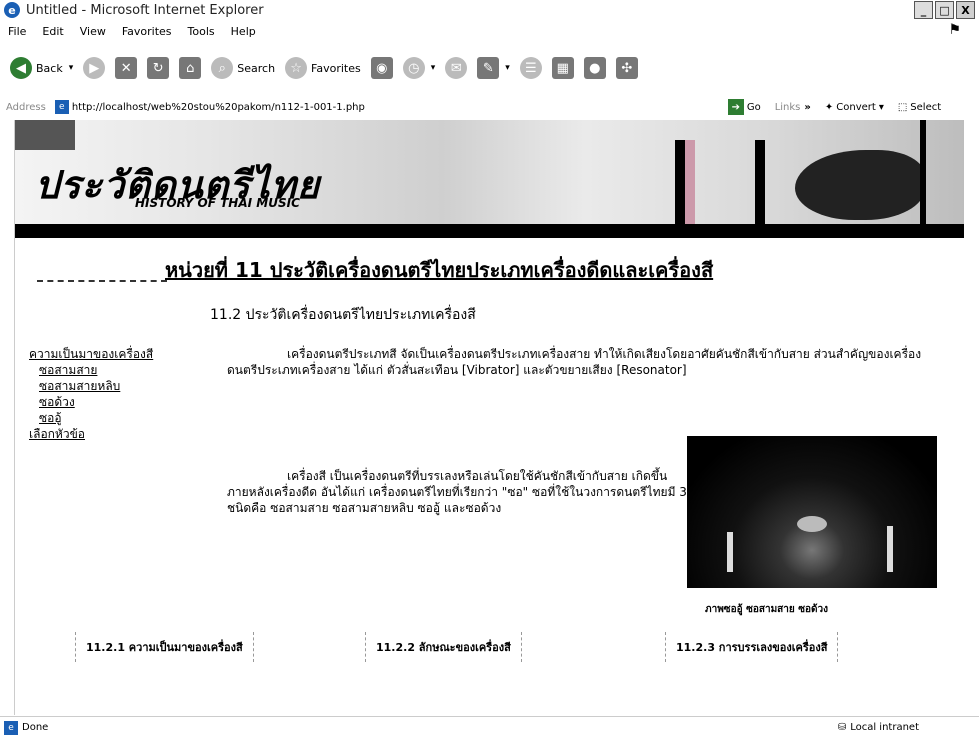 The width and height of the screenshot is (979, 738). Describe the element at coordinates (788, 107) in the screenshot. I see `links-label: Links` at that location.